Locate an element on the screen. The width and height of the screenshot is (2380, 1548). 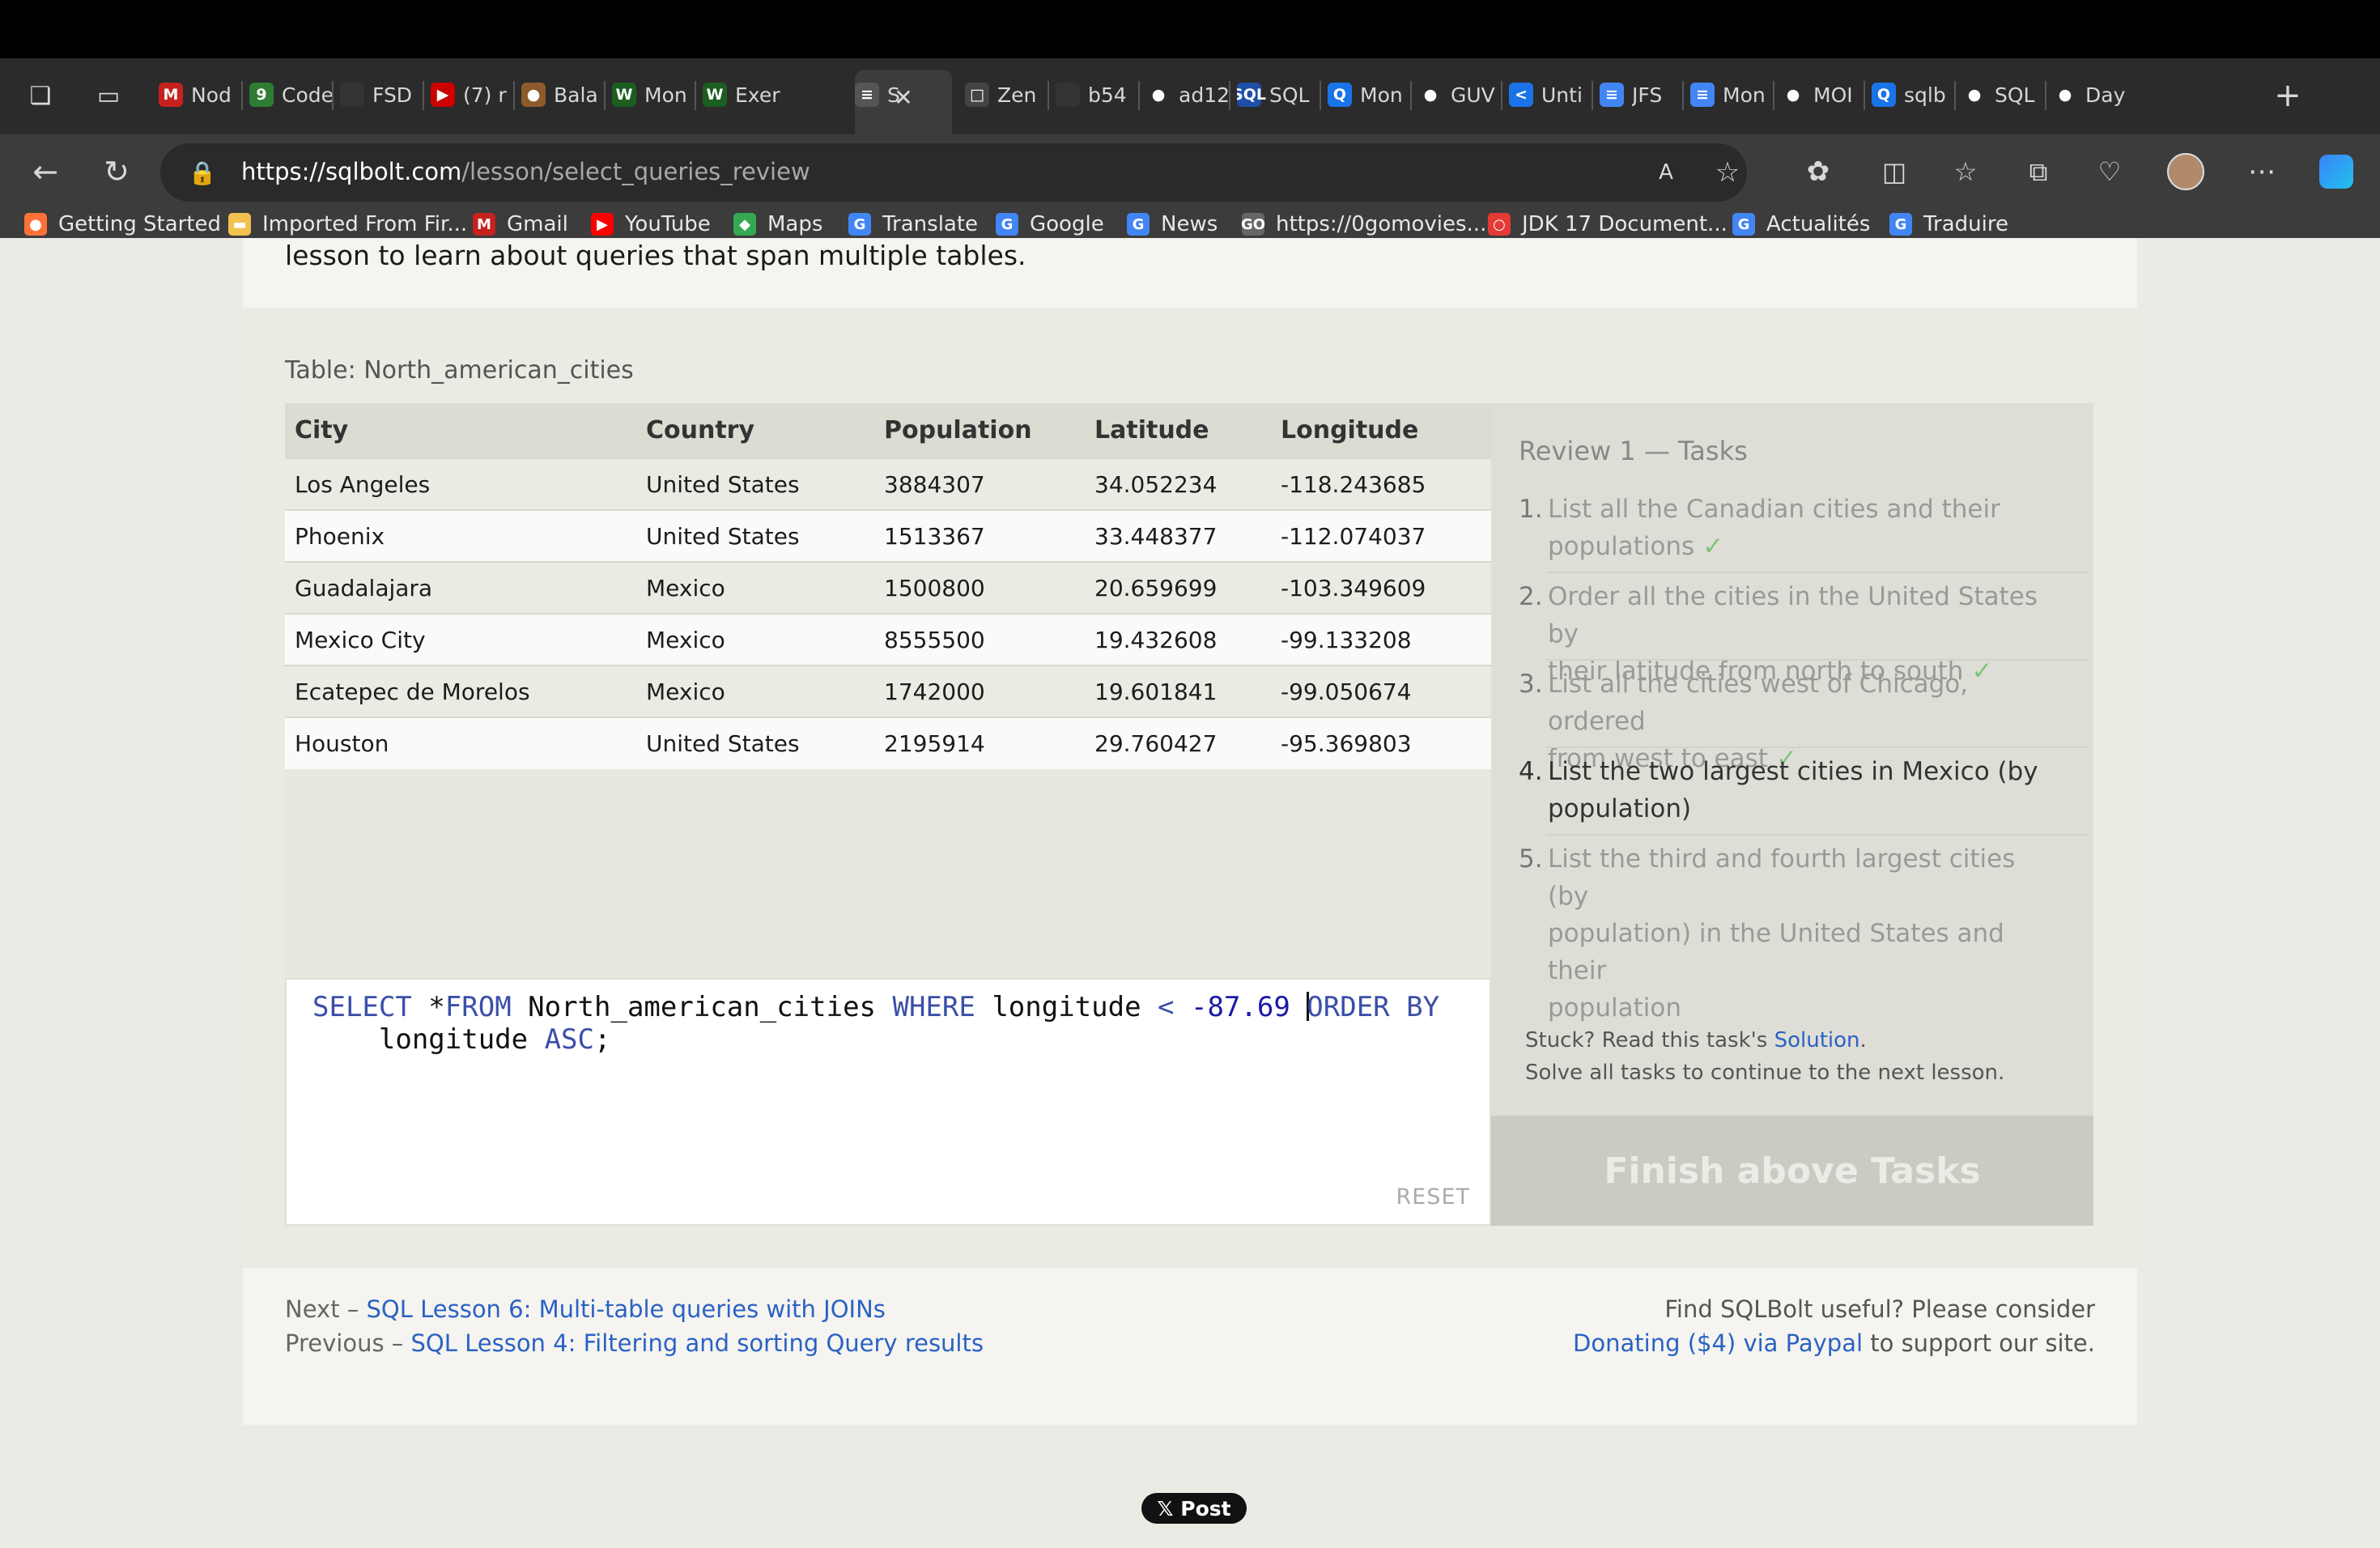
tab: ● Day is located at coordinates (2109, 95).